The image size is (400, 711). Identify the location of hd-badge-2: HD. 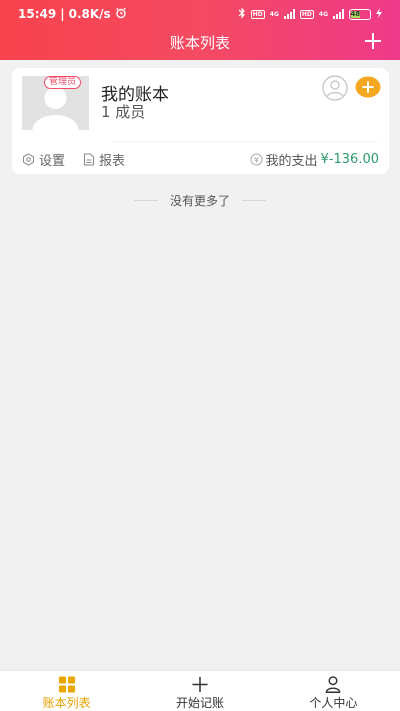
(306, 14).